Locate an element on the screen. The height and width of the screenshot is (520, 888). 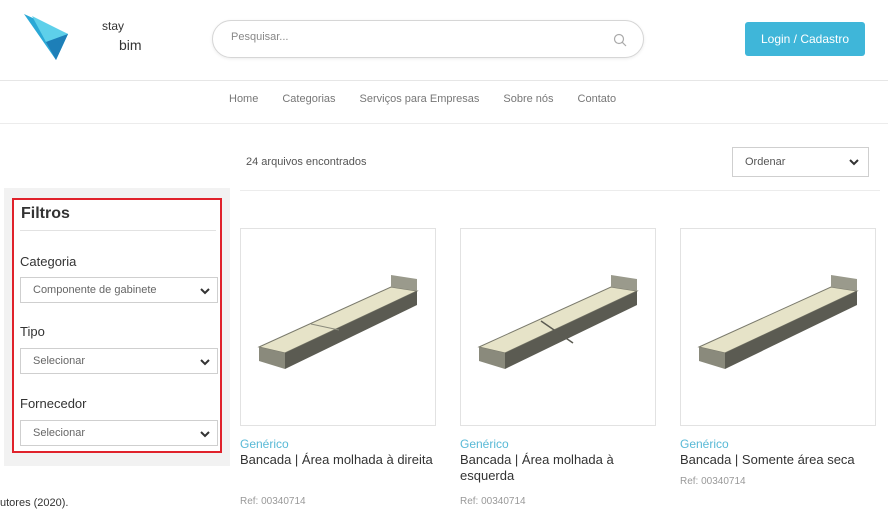
nav-item-home: Home is located at coordinates (243, 99).